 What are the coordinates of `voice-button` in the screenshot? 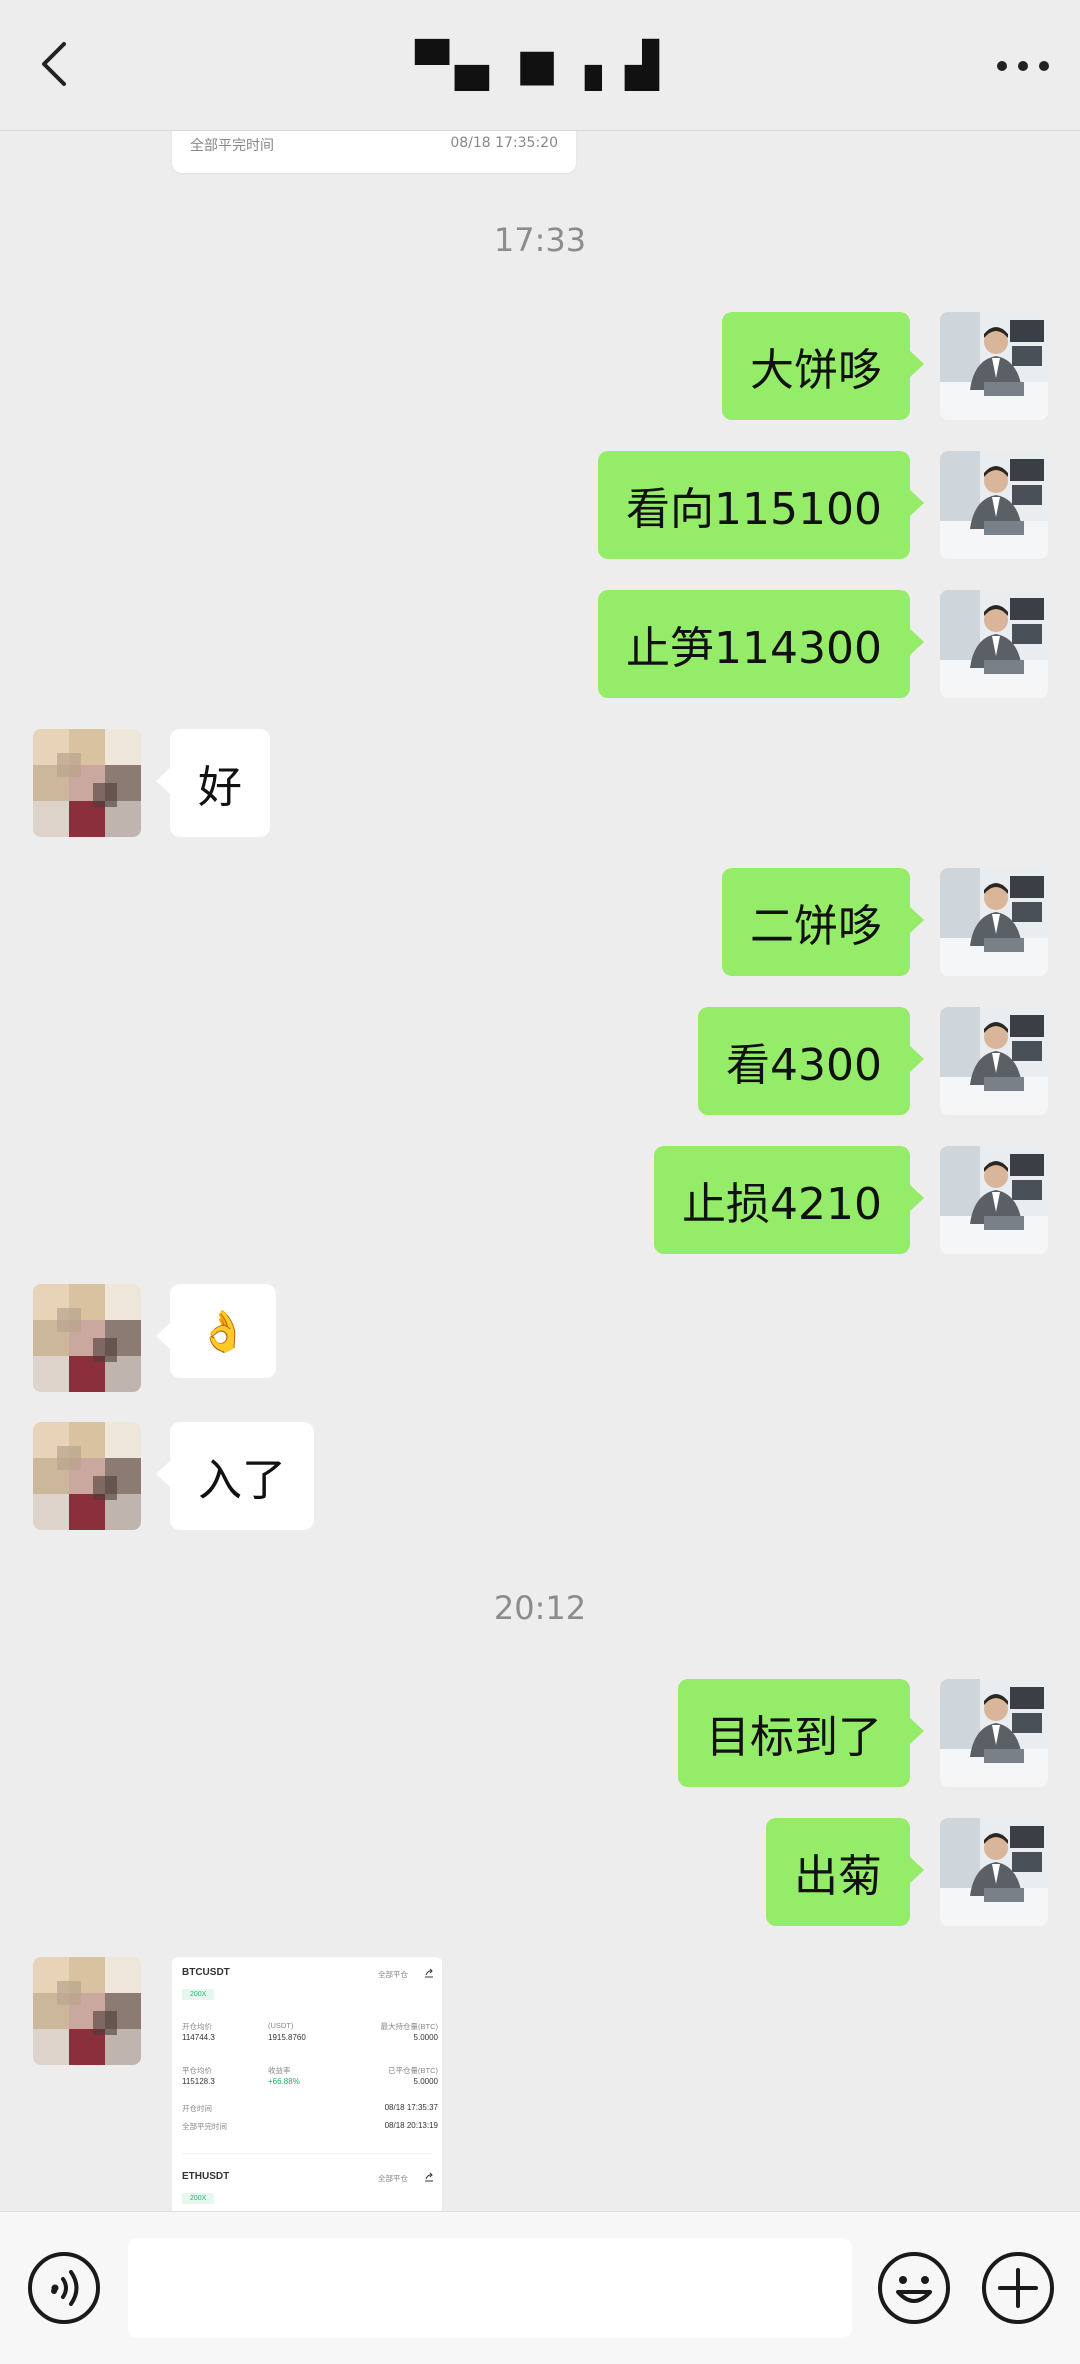 It's located at (64, 2288).